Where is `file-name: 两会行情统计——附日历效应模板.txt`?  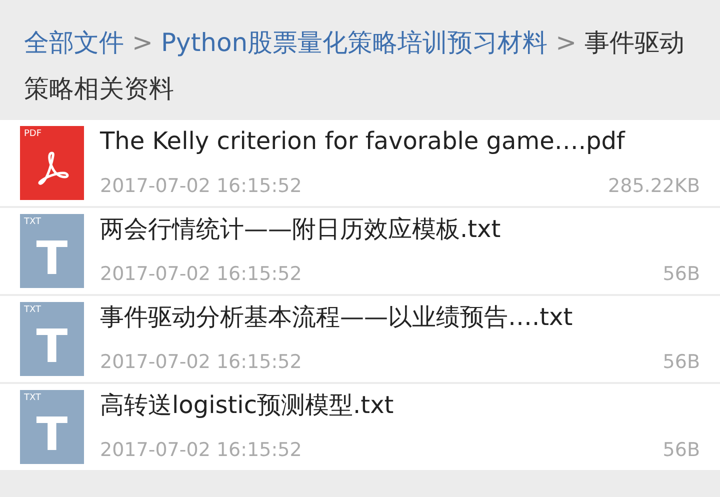
file-name: 两会行情统计——附日历效应模板.txt is located at coordinates (301, 229).